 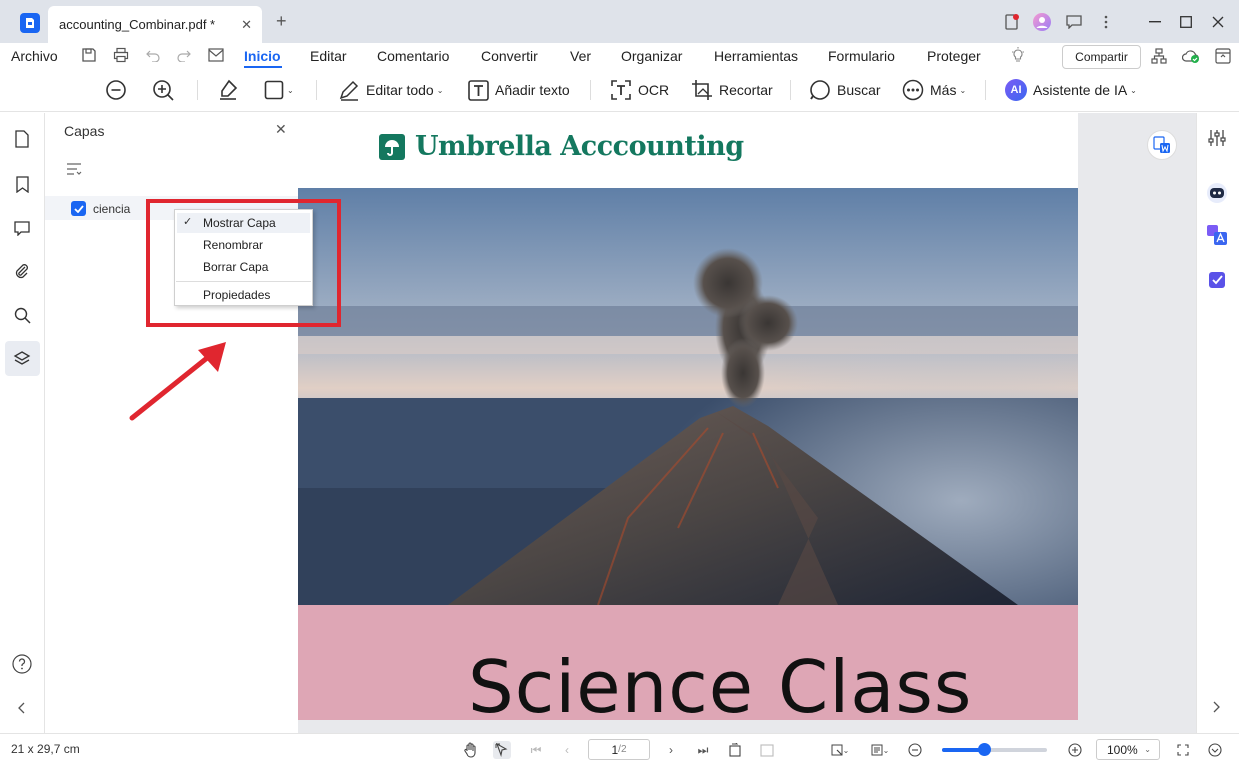 I want to click on crop-button: Recortar, so click(x=732, y=90).